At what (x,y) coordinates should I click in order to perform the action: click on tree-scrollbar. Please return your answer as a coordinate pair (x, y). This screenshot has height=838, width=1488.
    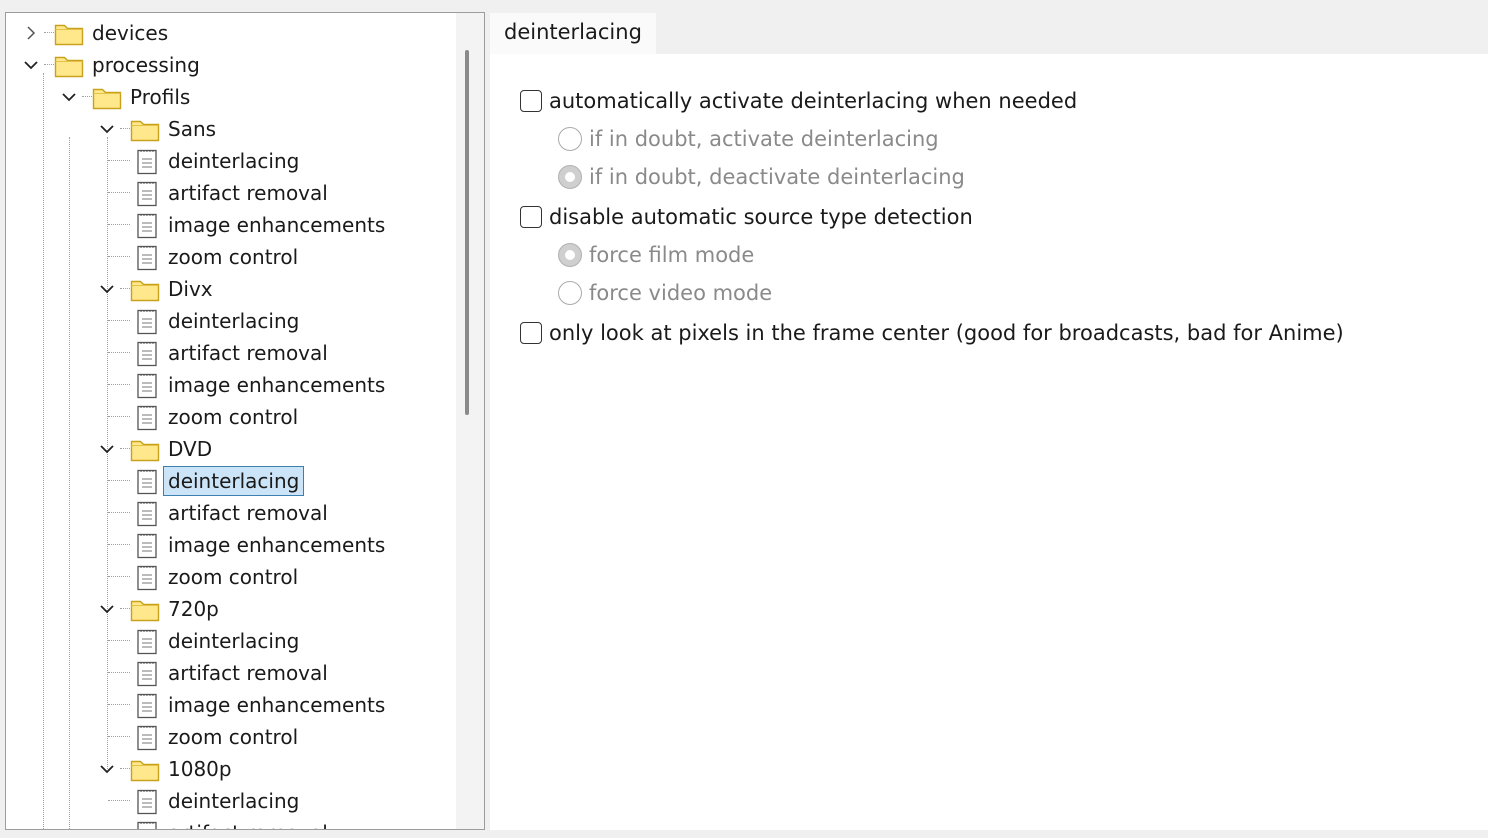
    Looking at the image, I should click on (470, 421).